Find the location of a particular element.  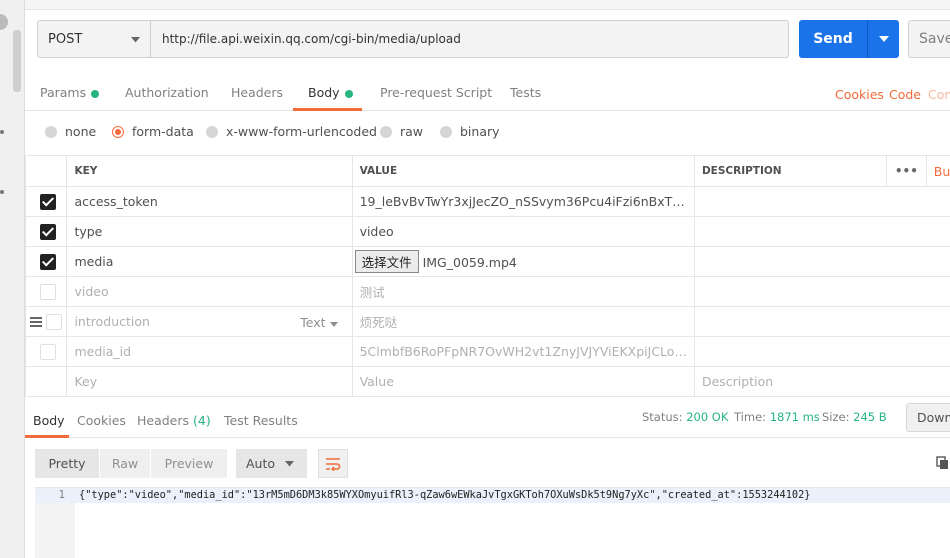

size-readout: Size: 245 B is located at coordinates (854, 417).